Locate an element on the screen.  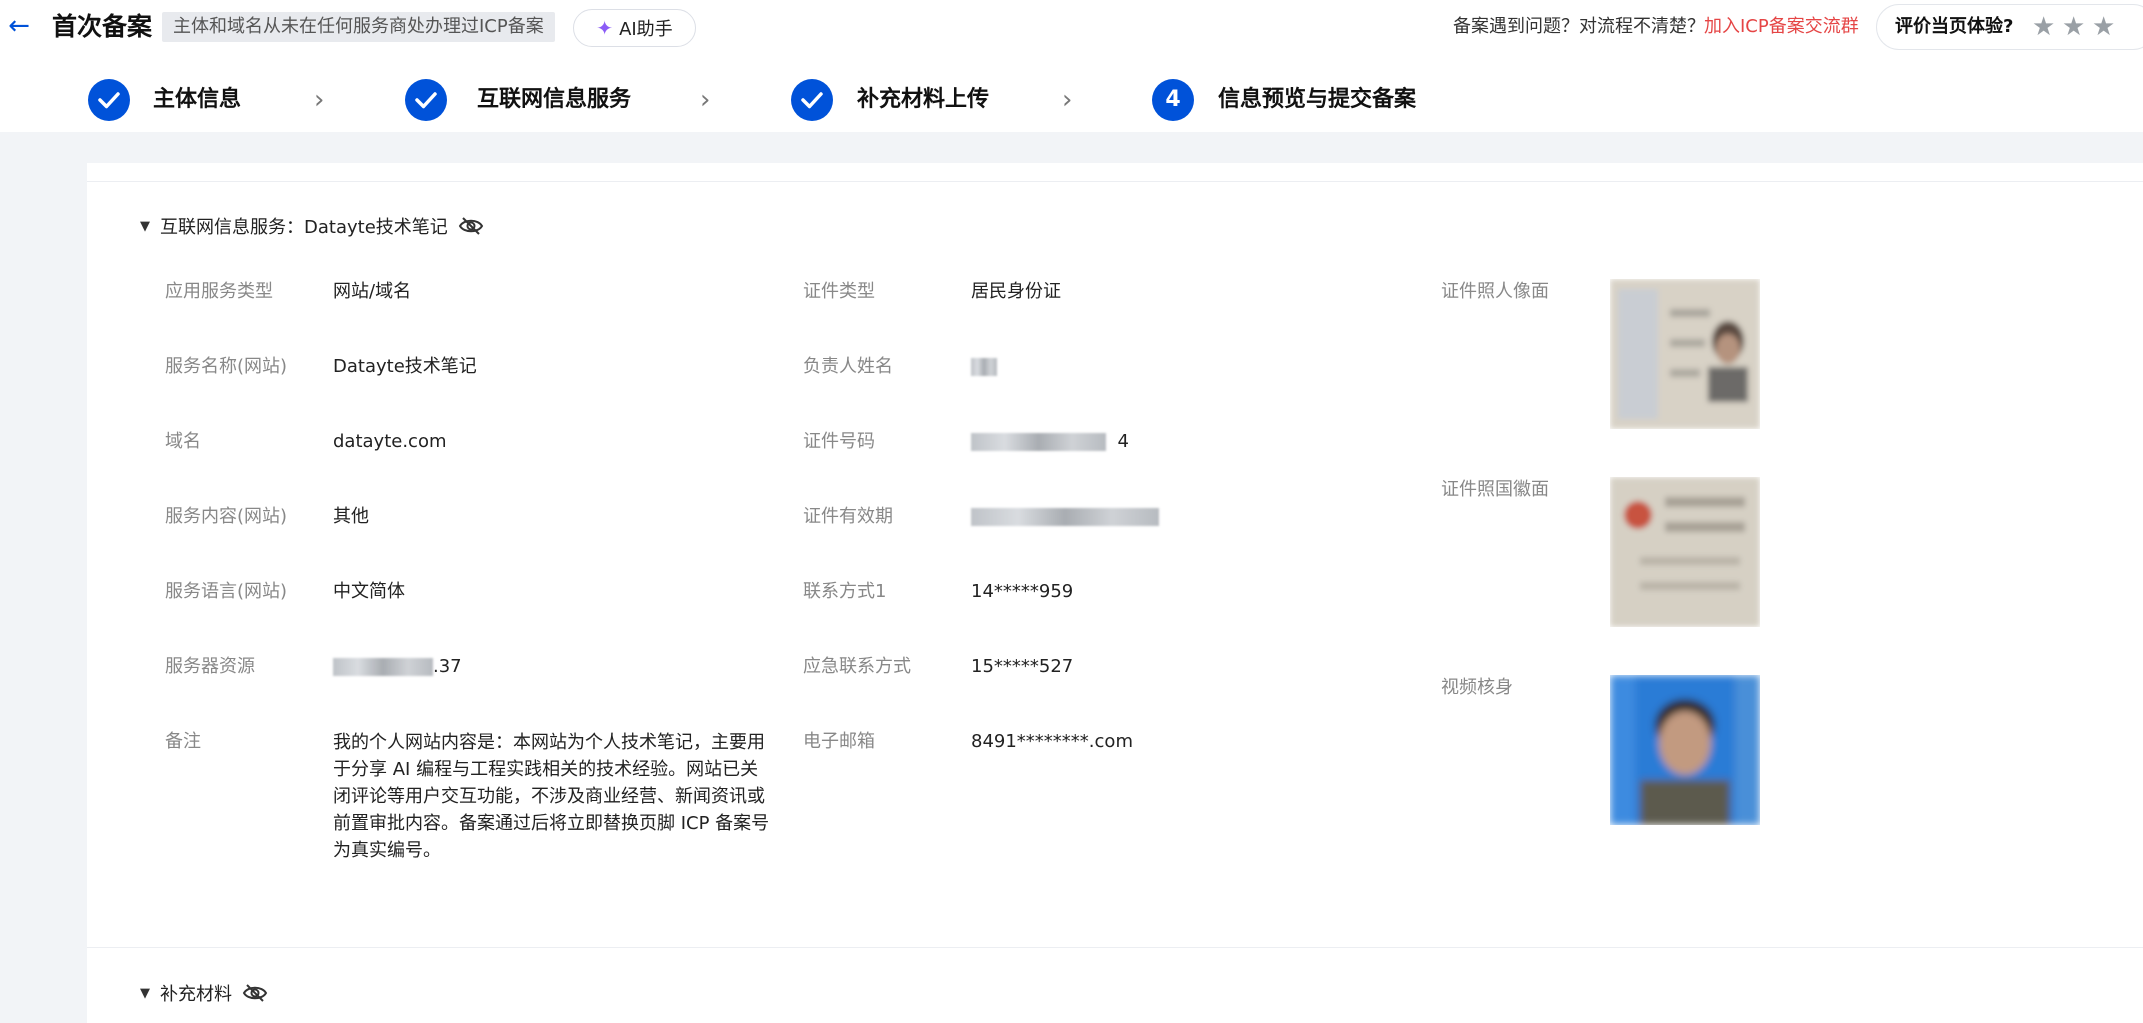
field-label: 联系方式1 is located at coordinates (845, 591).